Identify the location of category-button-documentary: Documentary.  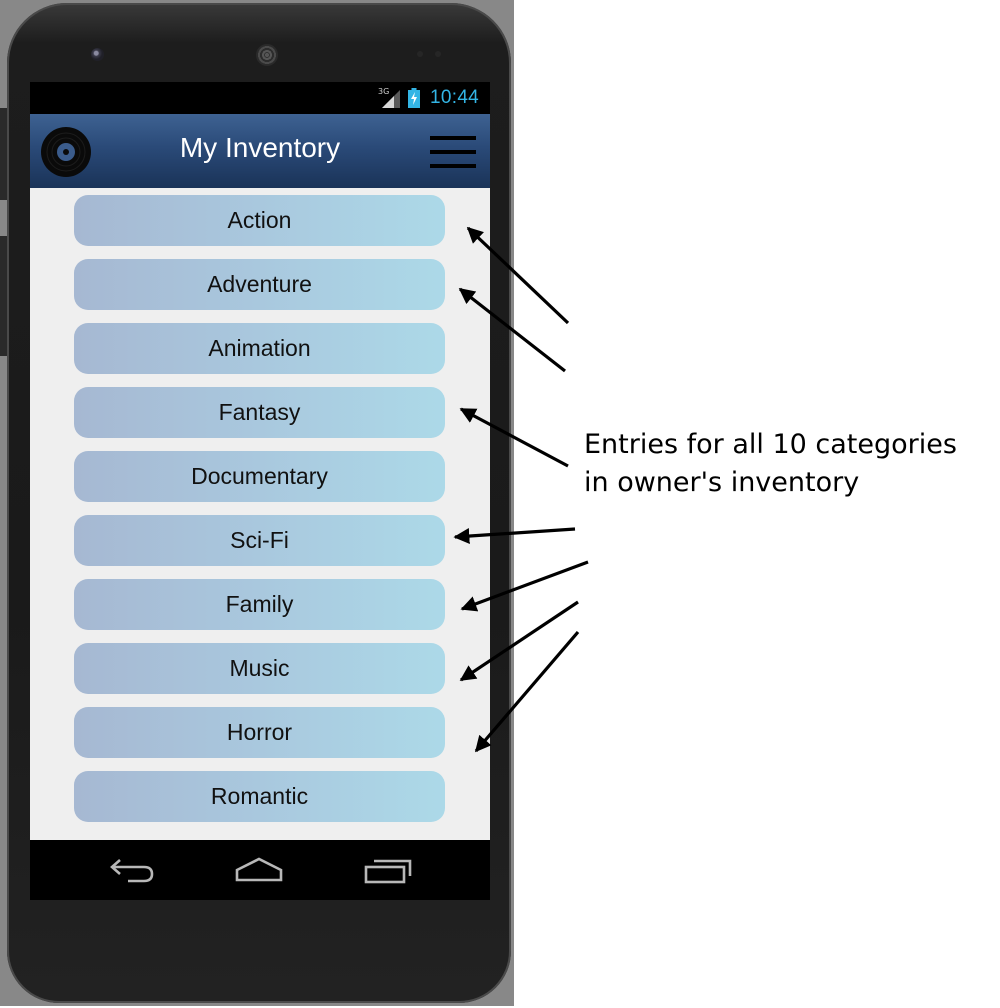
(259, 476).